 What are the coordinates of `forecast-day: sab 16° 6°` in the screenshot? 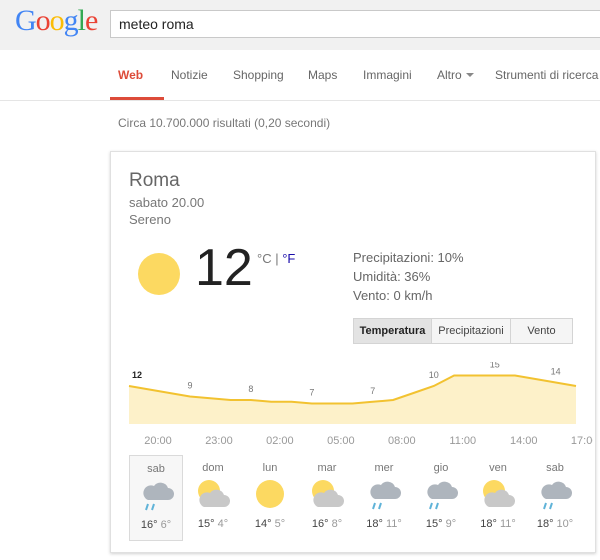 It's located at (156, 498).